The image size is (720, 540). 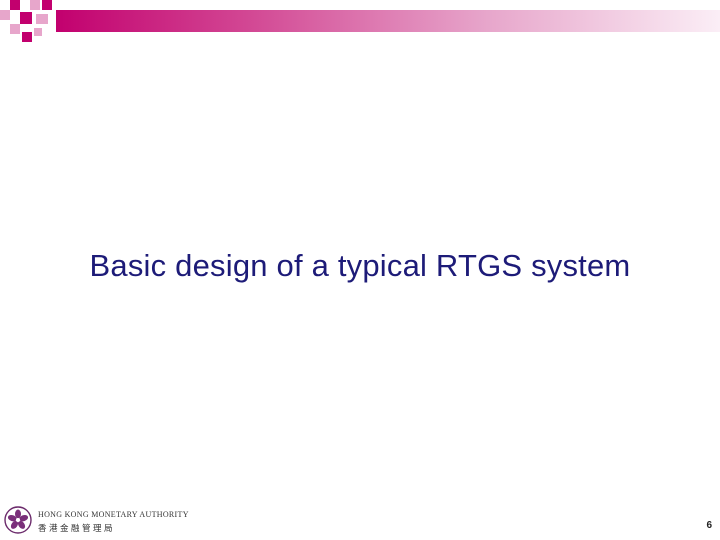 I want to click on org-name-zh: 香港金融管理局, so click(x=77, y=529).